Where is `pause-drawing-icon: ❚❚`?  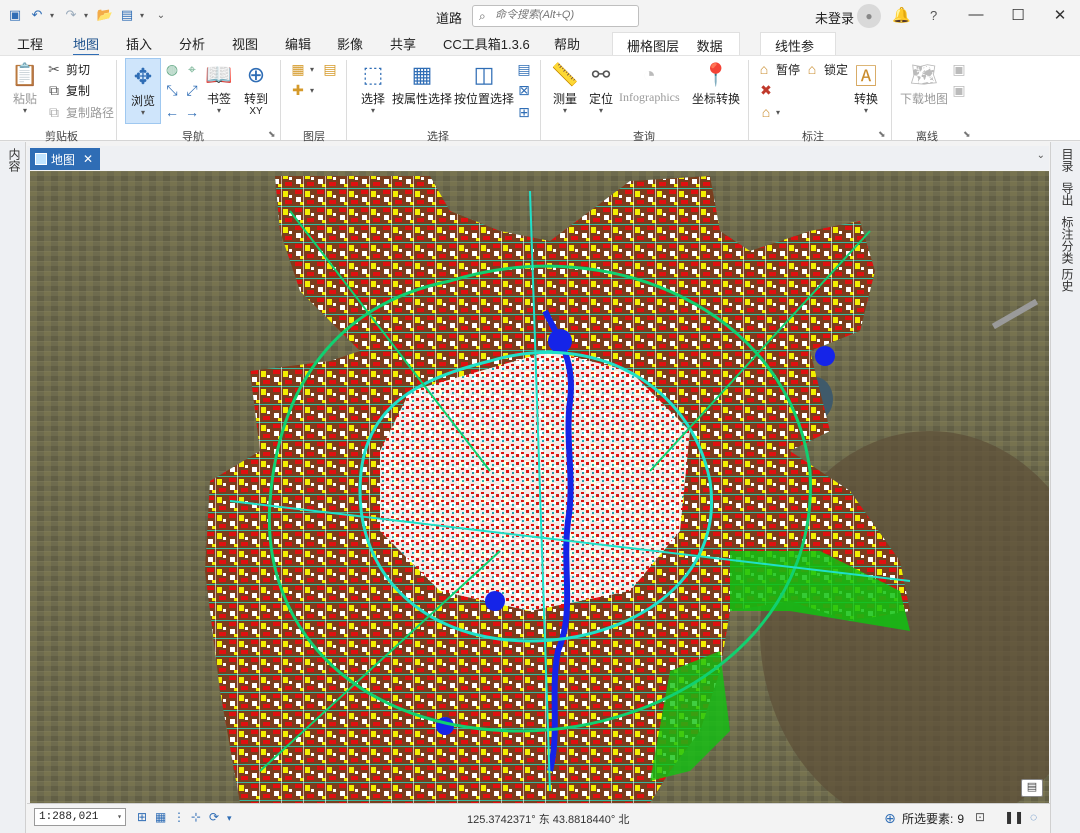 pause-drawing-icon: ❚❚ is located at coordinates (1014, 817).